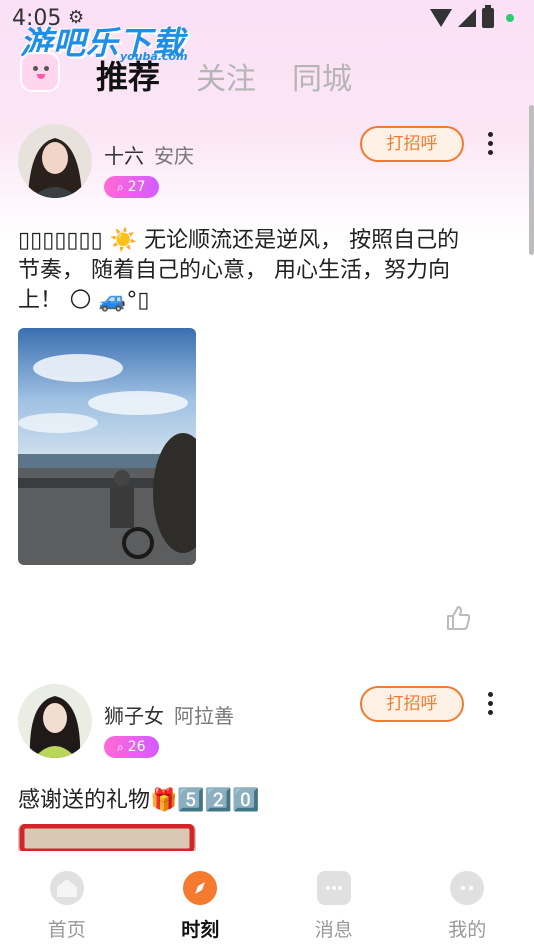 The image size is (534, 949). I want to click on nav-item-messages: 消息, so click(334, 900).